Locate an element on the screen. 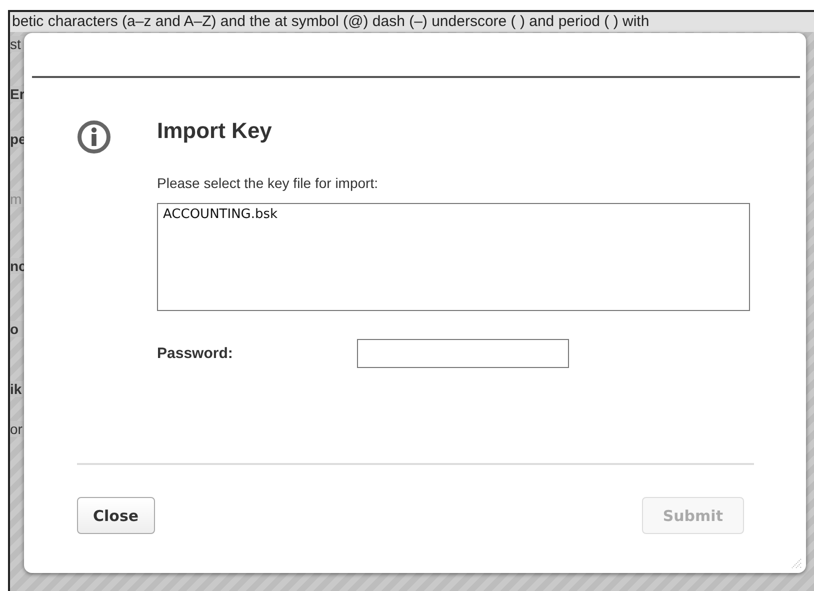  password-field is located at coordinates (463, 353).